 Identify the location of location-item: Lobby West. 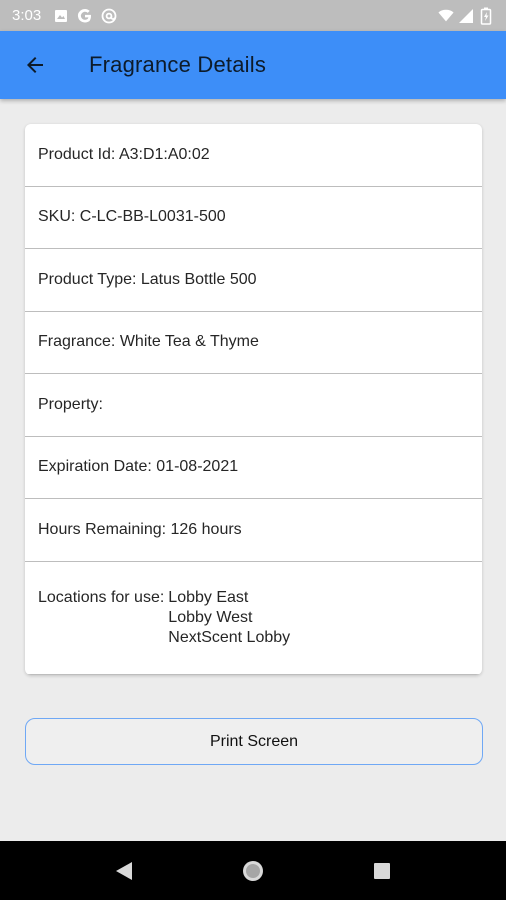
(210, 617).